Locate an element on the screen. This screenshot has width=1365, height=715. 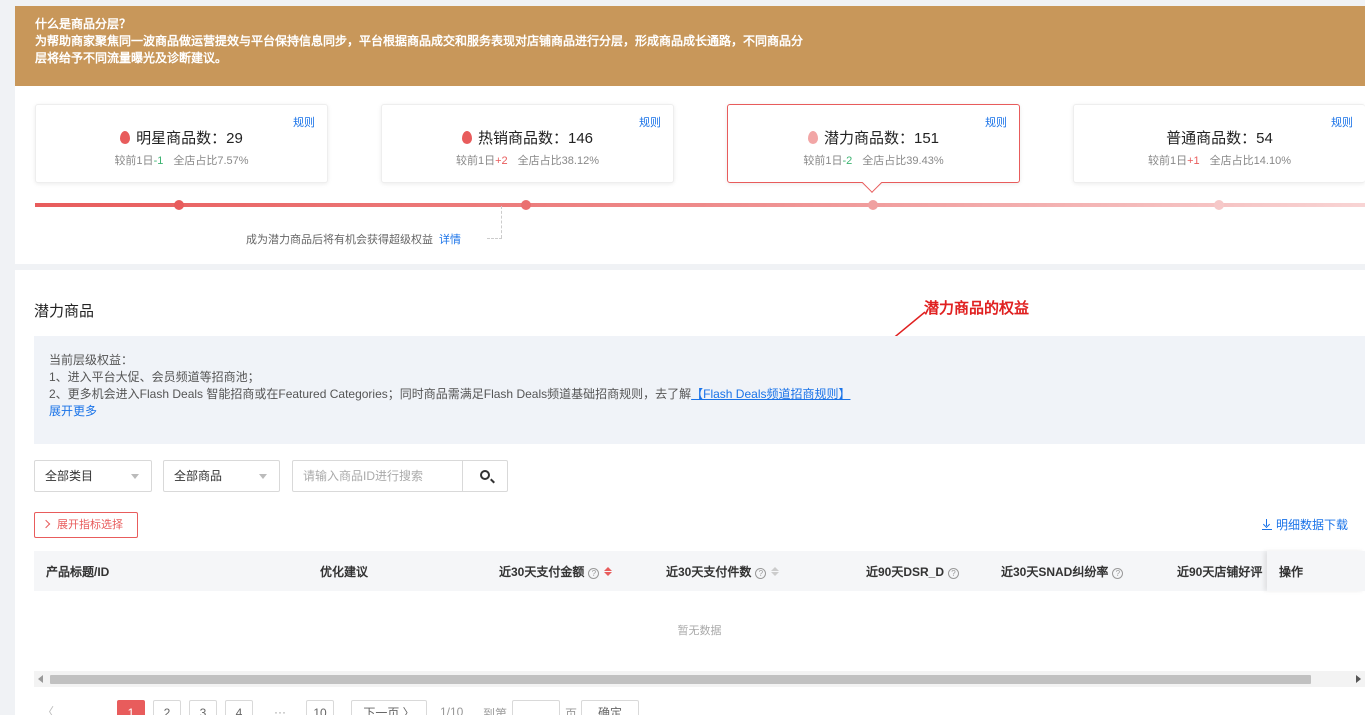
search-button is located at coordinates (484, 476).